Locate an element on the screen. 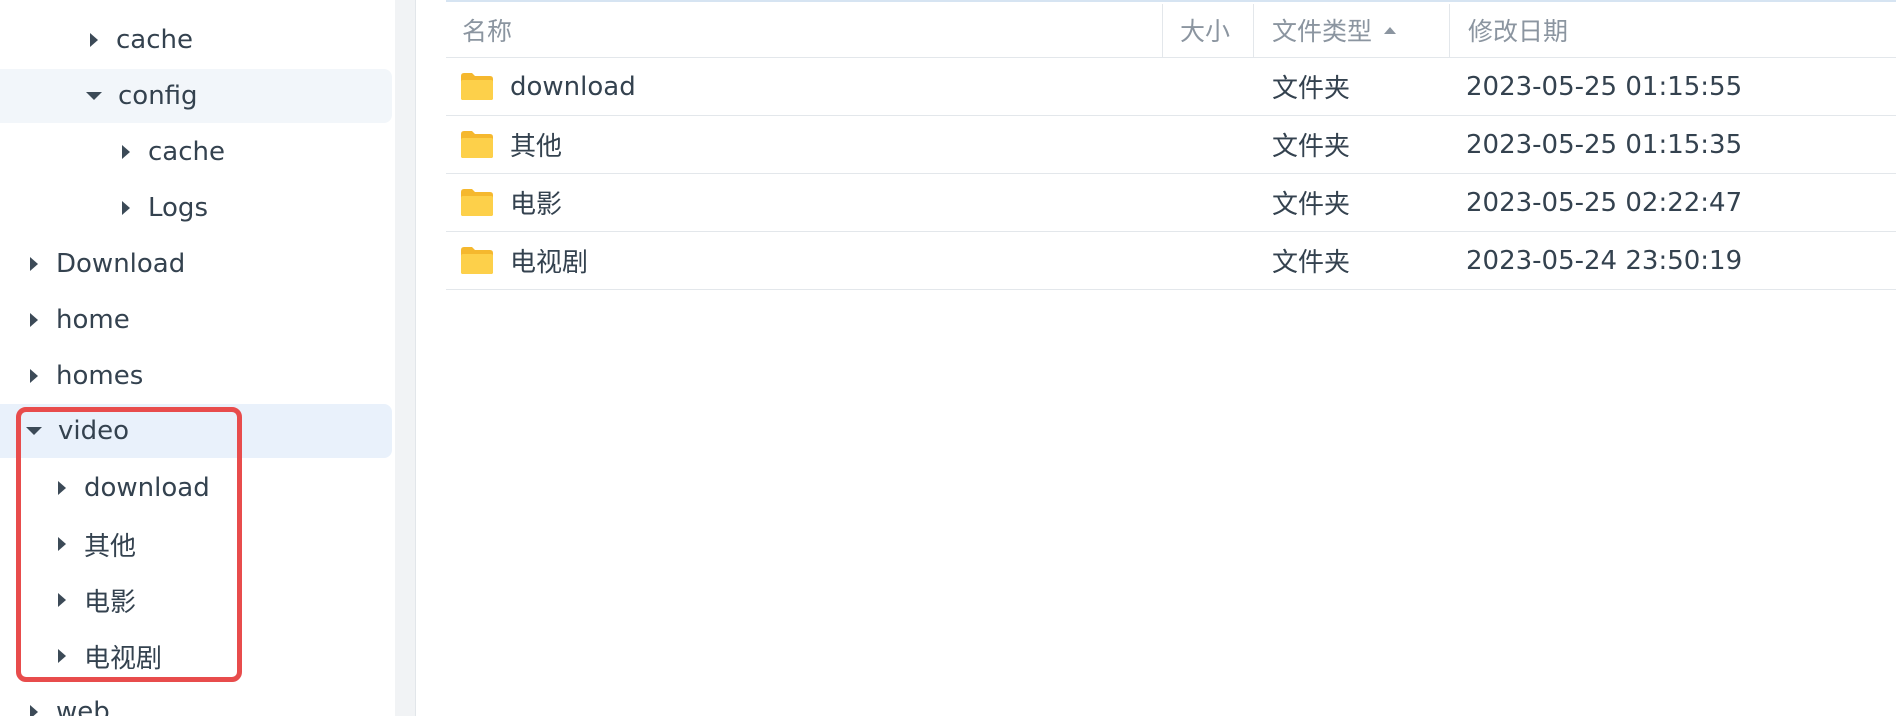  table-row: download 文件夹 2023-05-25 01:15:55 is located at coordinates (1171, 87).